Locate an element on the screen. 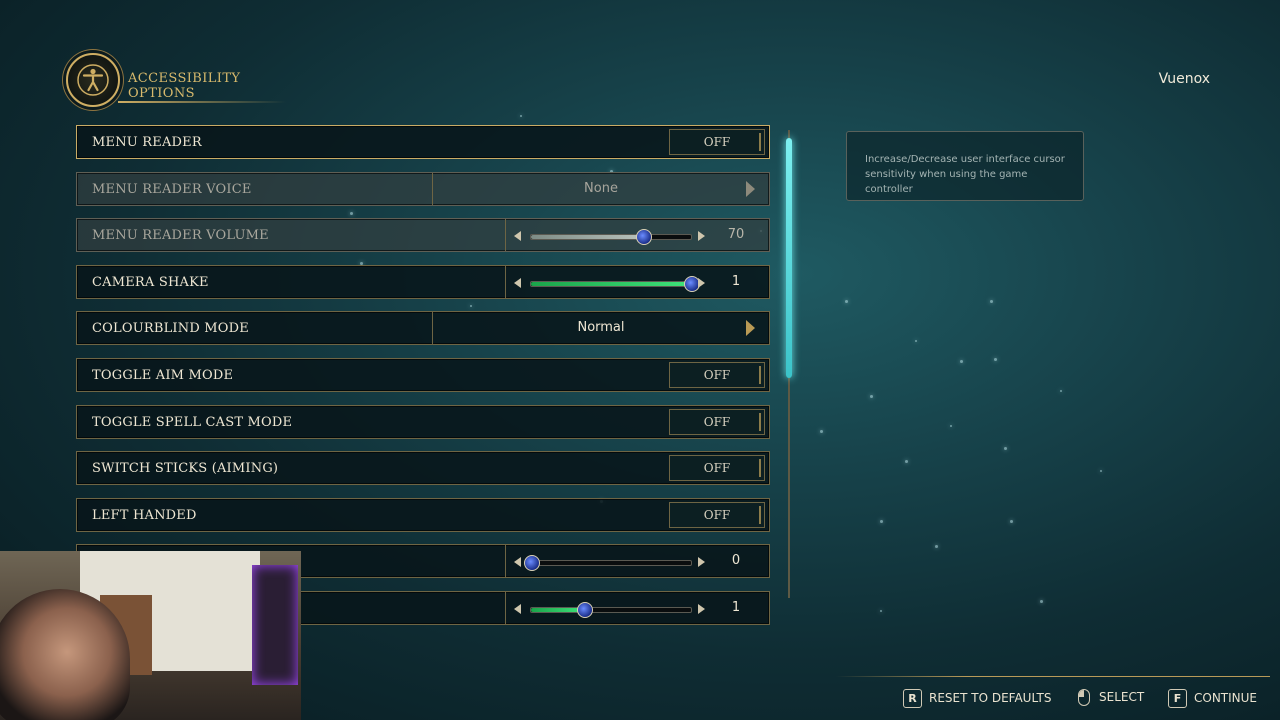 The height and width of the screenshot is (720, 1280). option-label: COLOURBLIND MODE is located at coordinates (170, 328).